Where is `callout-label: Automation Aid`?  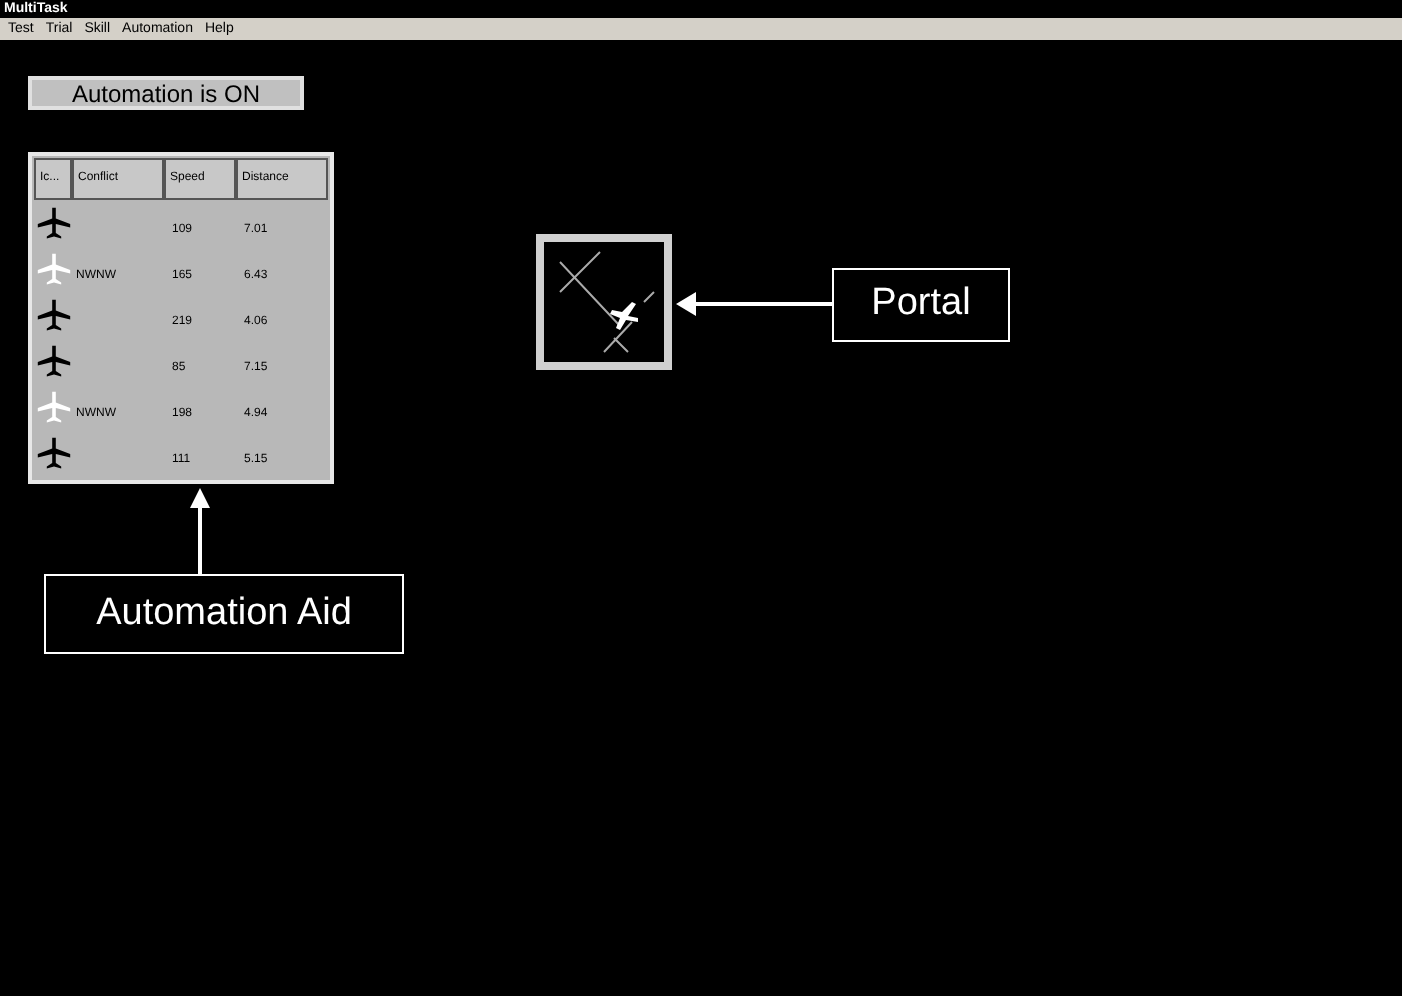
callout-label: Automation Aid is located at coordinates (224, 614).